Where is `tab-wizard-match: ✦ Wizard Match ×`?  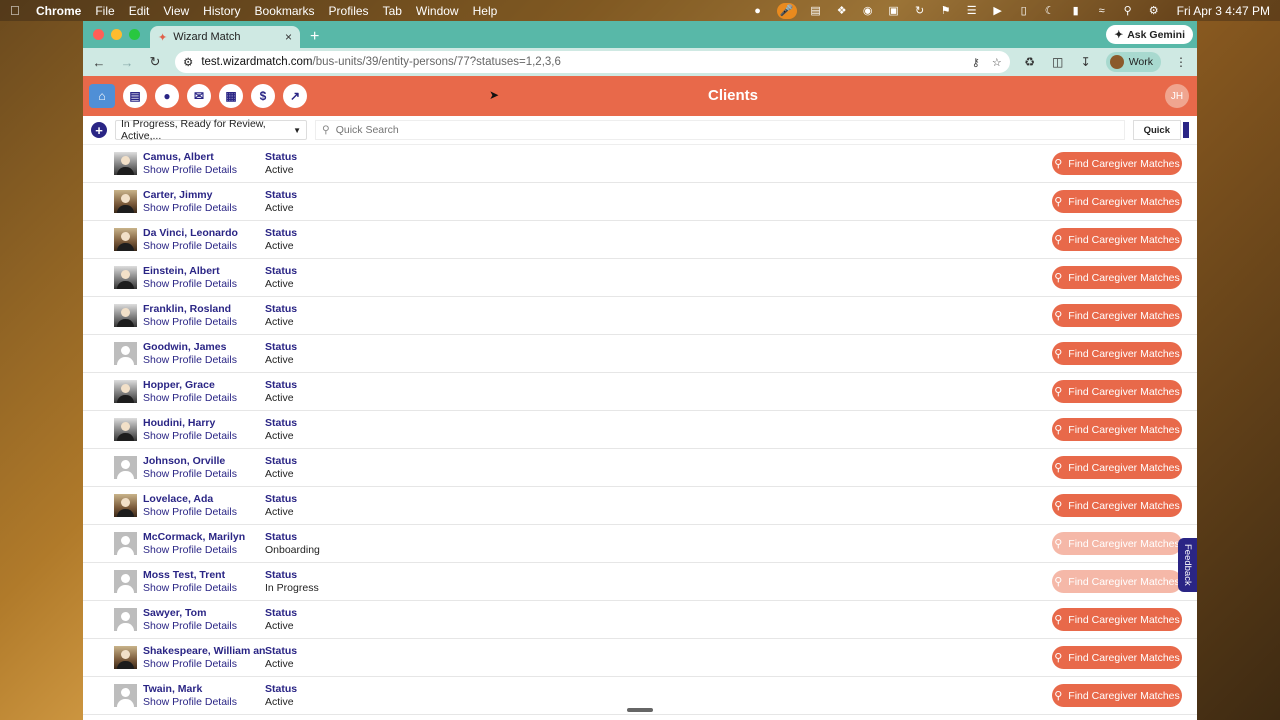
tab-wizard-match: ✦ Wizard Match × is located at coordinates (225, 37).